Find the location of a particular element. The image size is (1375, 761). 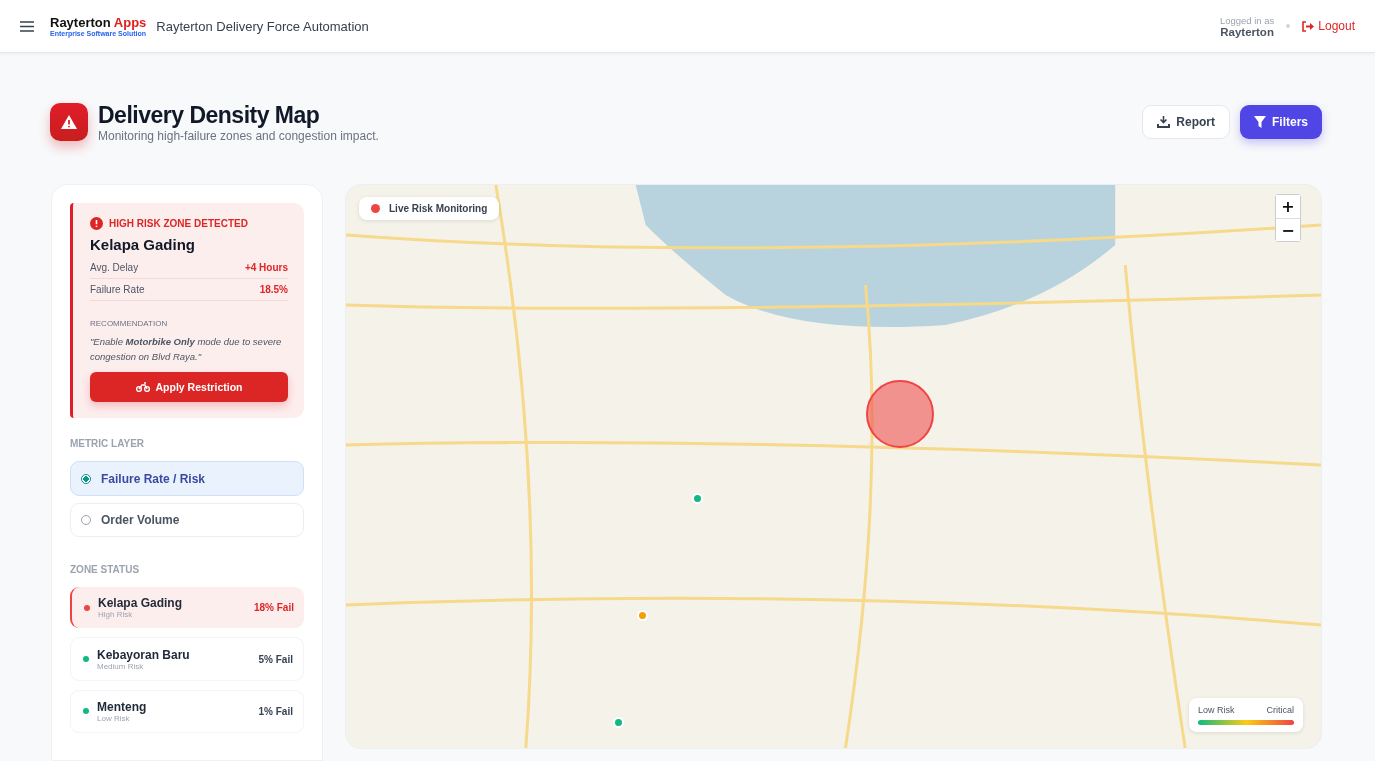

radio-button is located at coordinates (86, 478).